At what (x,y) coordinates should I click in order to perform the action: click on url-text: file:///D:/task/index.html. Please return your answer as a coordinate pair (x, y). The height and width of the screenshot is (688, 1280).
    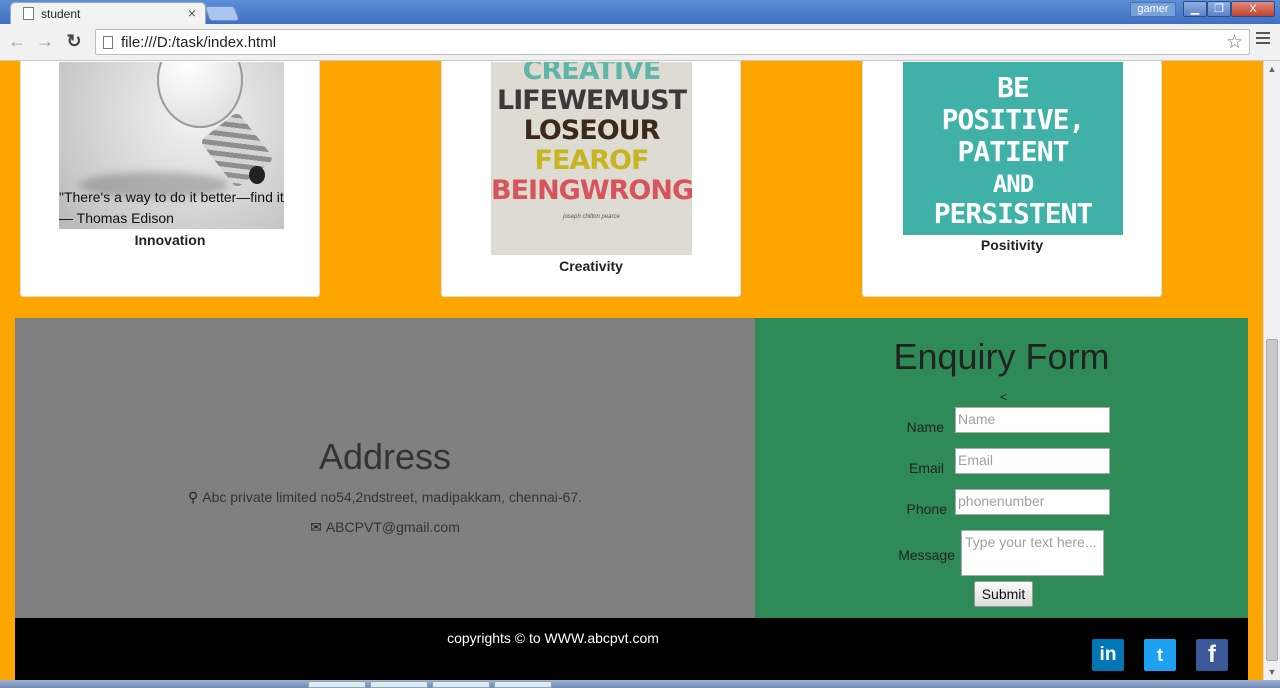
    Looking at the image, I should click on (198, 42).